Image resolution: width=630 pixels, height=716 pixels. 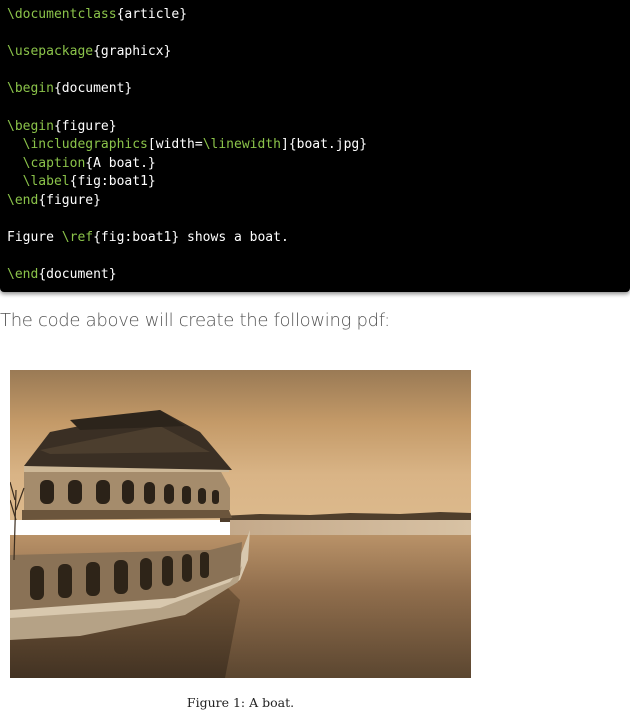 What do you see at coordinates (120, 163) in the screenshot?
I see `latex-text: {A boat.}` at bounding box center [120, 163].